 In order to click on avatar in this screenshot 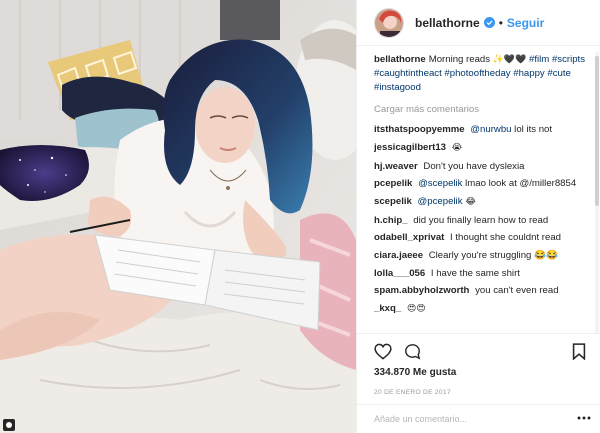, I will do `click(389, 22)`.